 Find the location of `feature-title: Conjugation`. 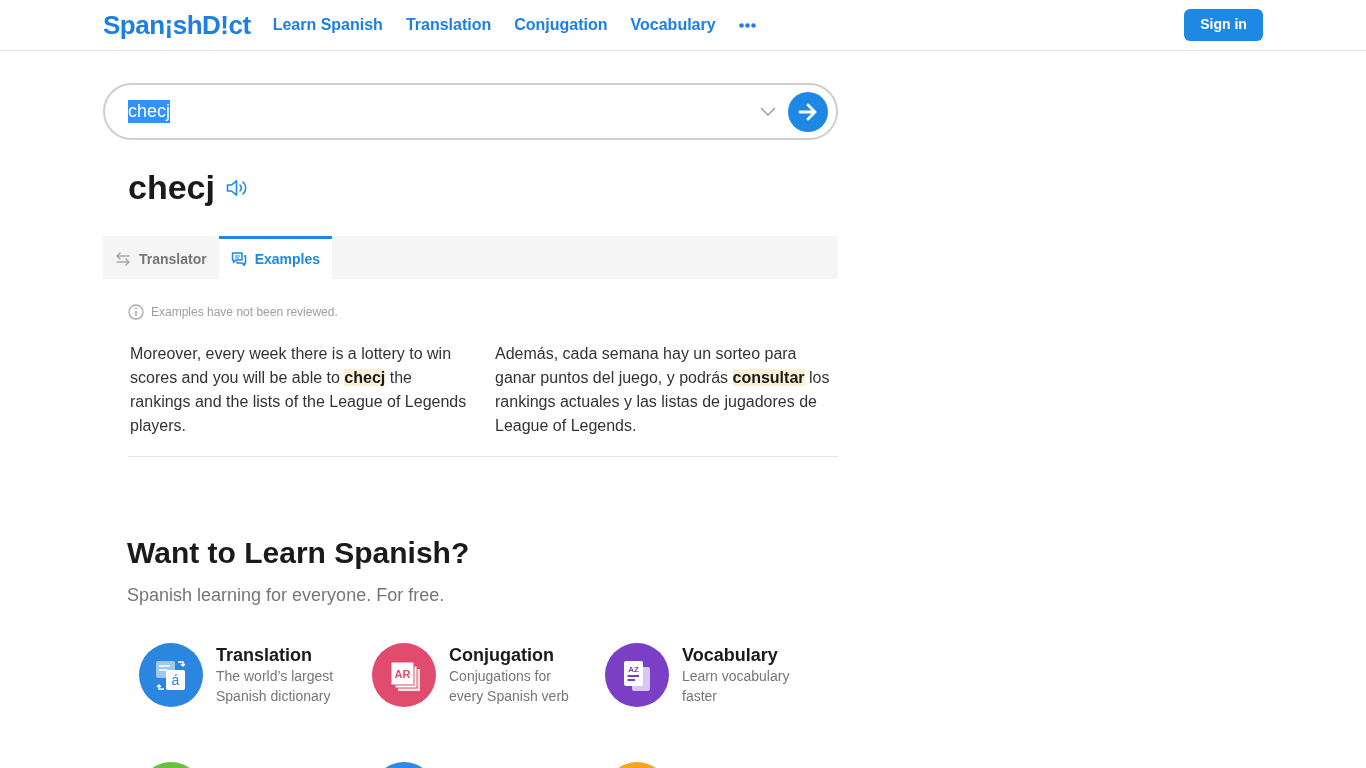

feature-title: Conjugation is located at coordinates (515, 655).